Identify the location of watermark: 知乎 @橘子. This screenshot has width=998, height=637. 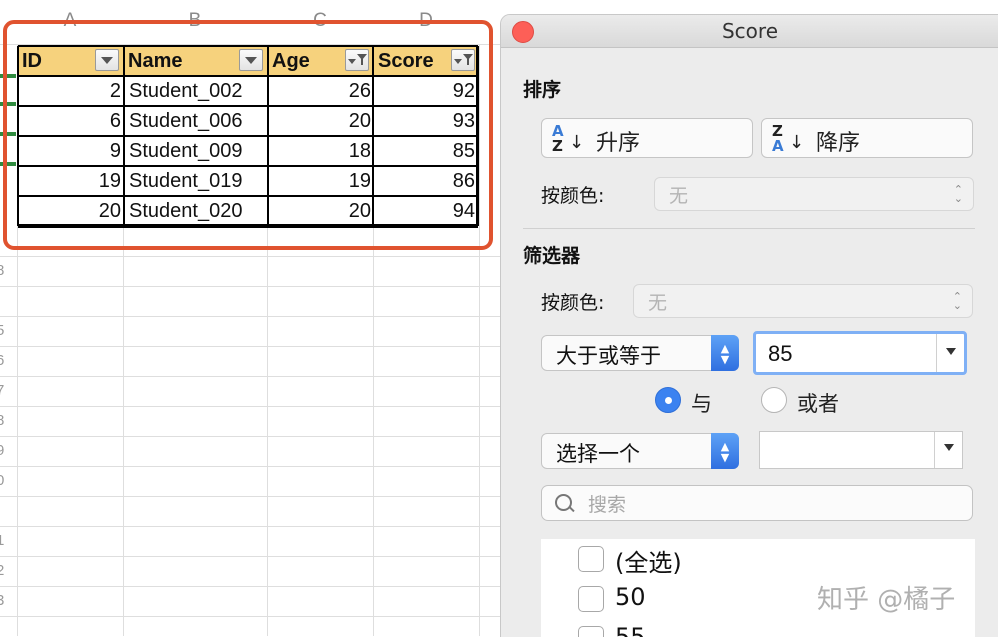
(886, 600).